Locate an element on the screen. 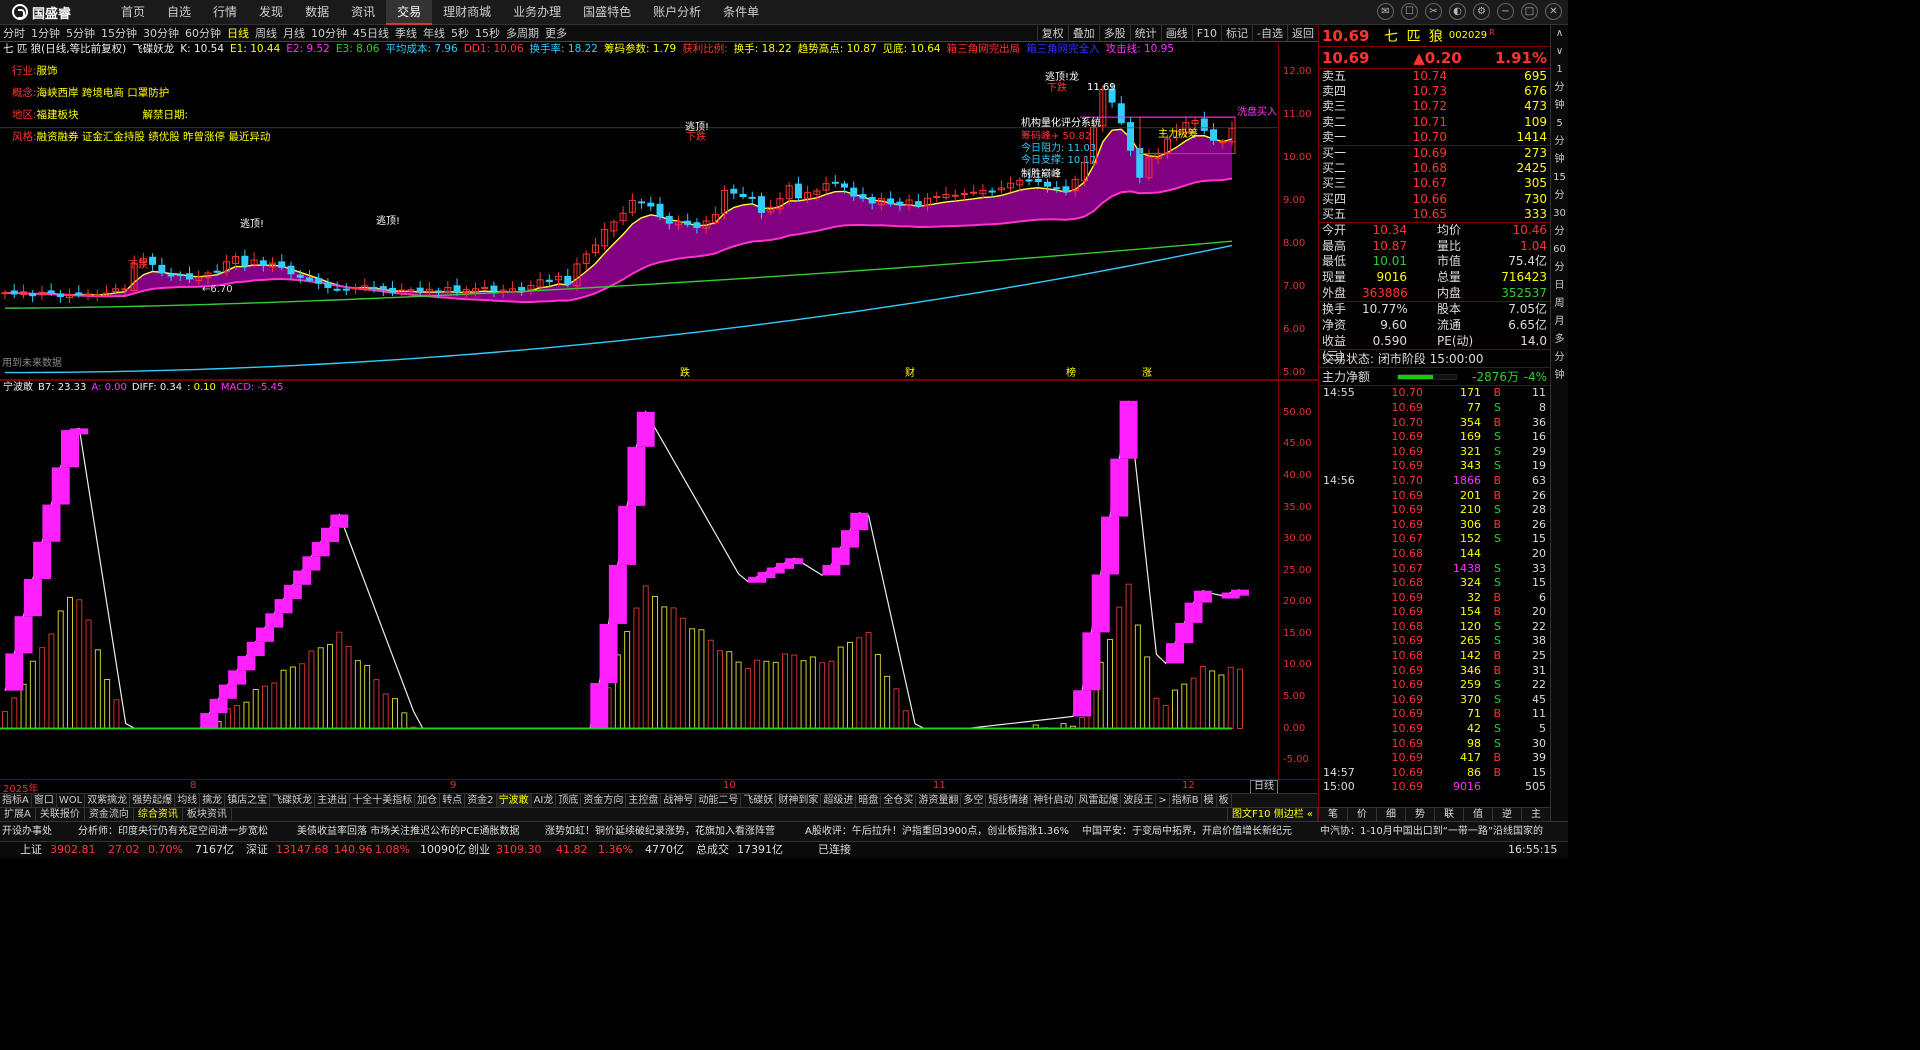  ask-row-0: 卖五 10.74 695 is located at coordinates (1434, 76).